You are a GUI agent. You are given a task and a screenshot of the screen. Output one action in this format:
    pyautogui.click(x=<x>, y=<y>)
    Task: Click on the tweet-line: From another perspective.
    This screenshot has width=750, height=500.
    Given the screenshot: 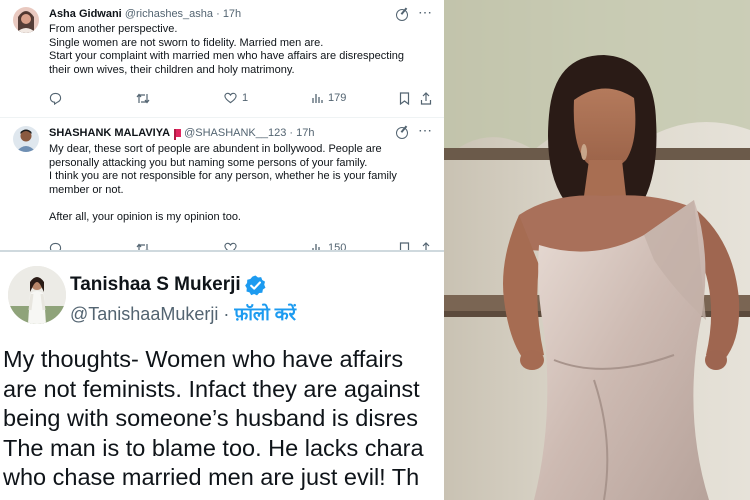 What is the action you would take?
    pyautogui.click(x=113, y=29)
    